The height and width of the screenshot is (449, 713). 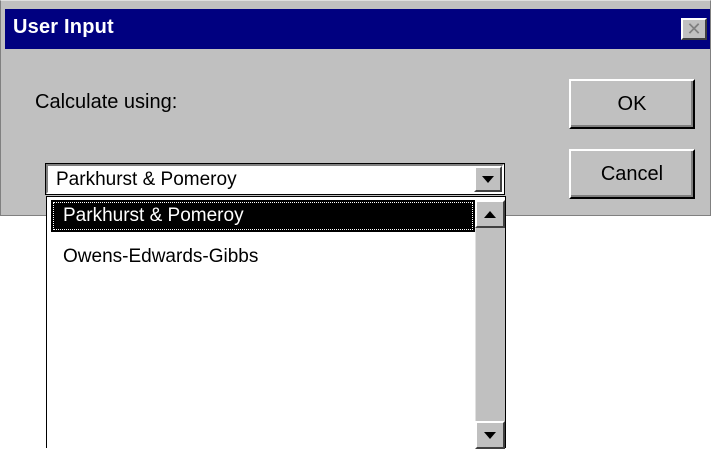 I want to click on list-item-owens-edwards-gibbs: Owens-Edwards-Gibbs, so click(x=263, y=257).